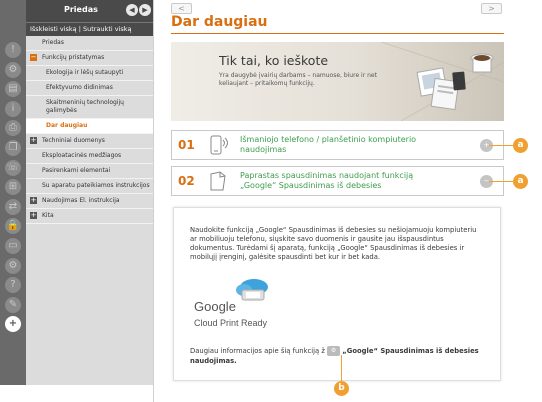 This screenshot has height=402, width=542. Describe the element at coordinates (81, 9) in the screenshot. I see `sidebar-title: Priedas` at that location.